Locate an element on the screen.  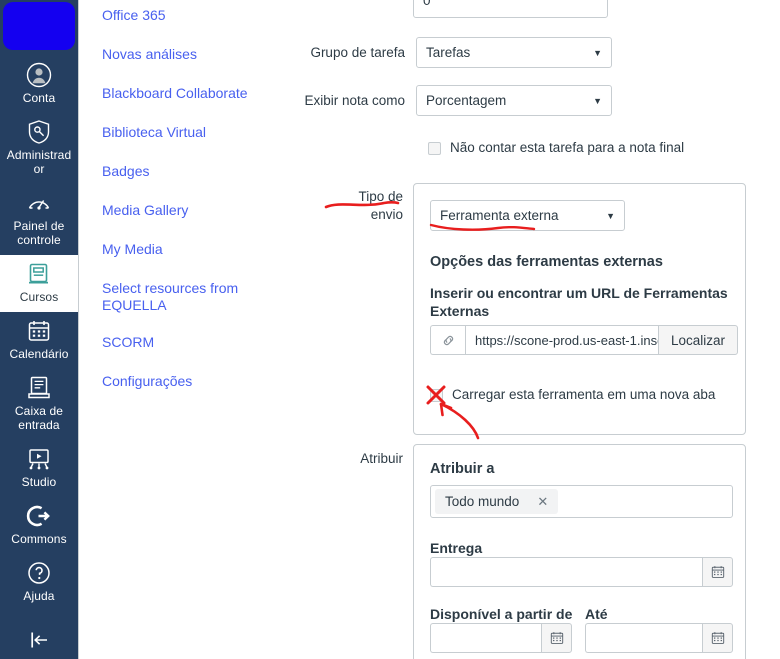
coursenav-item-office-365: Office 365 is located at coordinates (192, 15).